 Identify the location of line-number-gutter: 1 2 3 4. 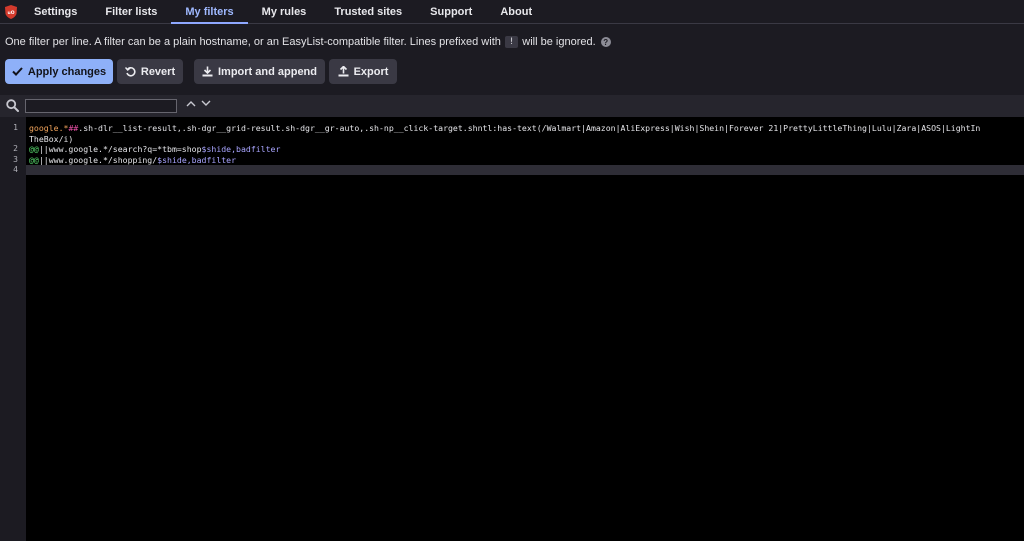
(13, 329).